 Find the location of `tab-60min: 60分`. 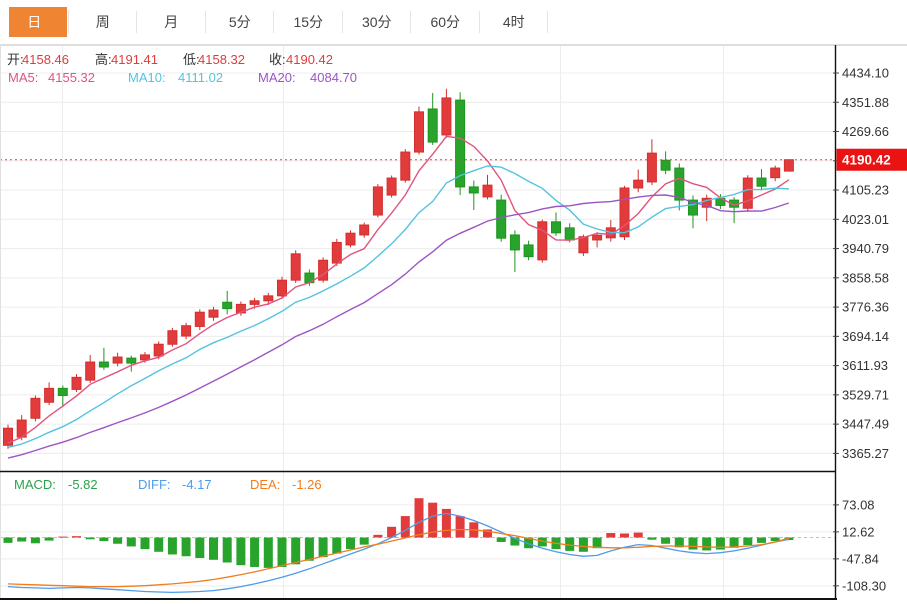

tab-60min: 60分 is located at coordinates (445, 22).